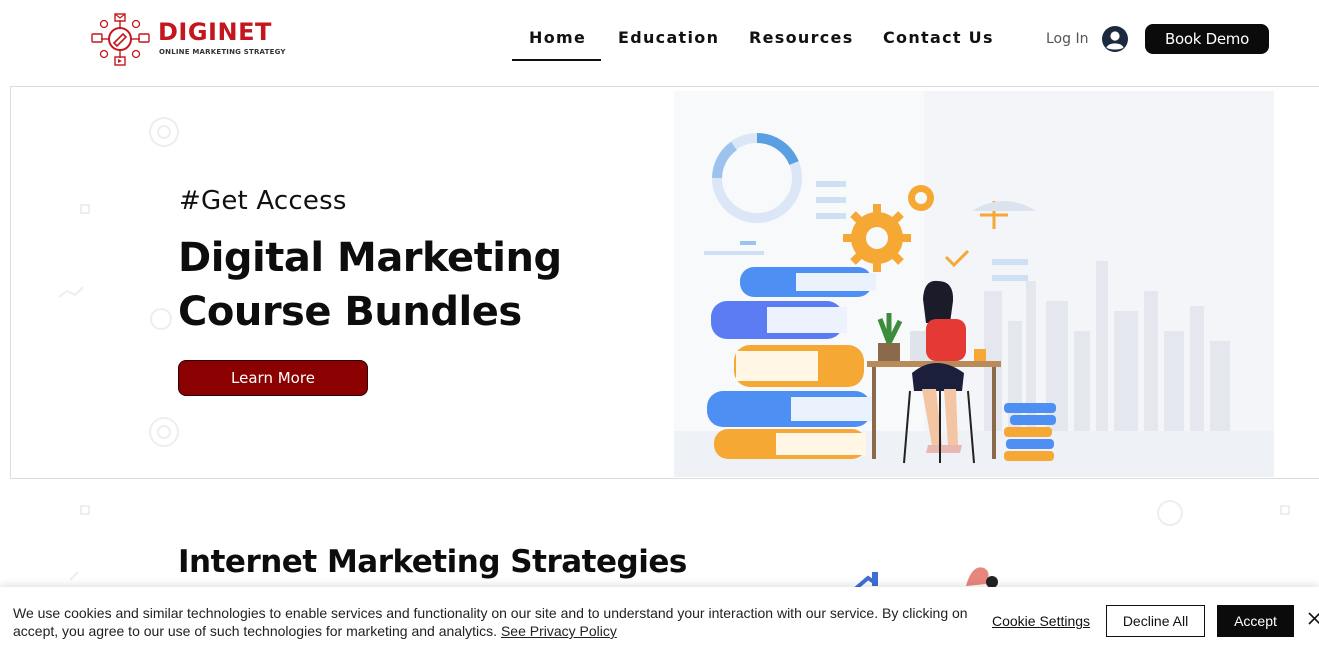  What do you see at coordinates (556, 60) in the screenshot?
I see `active-nav-indicator` at bounding box center [556, 60].